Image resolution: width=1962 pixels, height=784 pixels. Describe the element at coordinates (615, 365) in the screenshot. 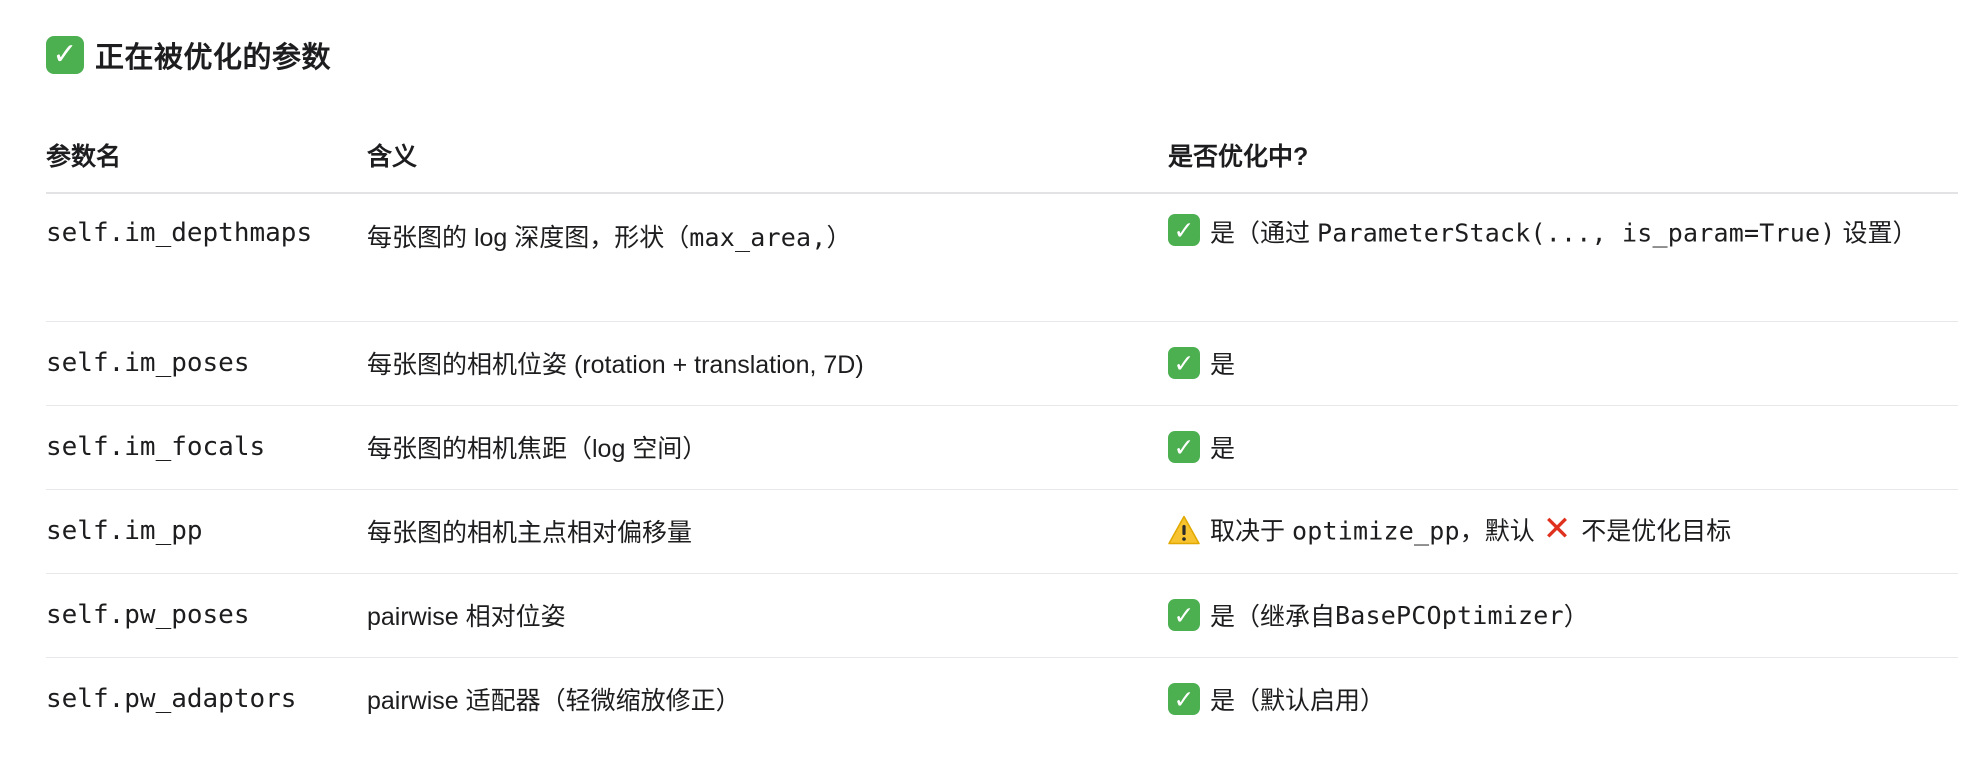

I see `meaning-text: 每张图的相机位姿 (rotation + translation, 7D)` at that location.